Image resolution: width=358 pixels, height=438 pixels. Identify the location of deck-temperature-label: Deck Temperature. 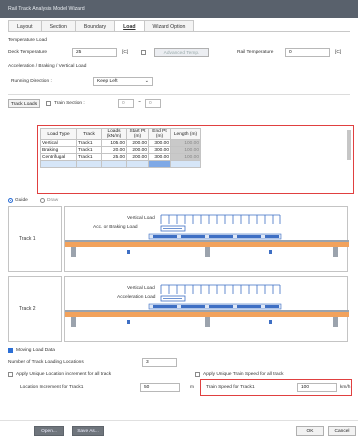
(28, 52).